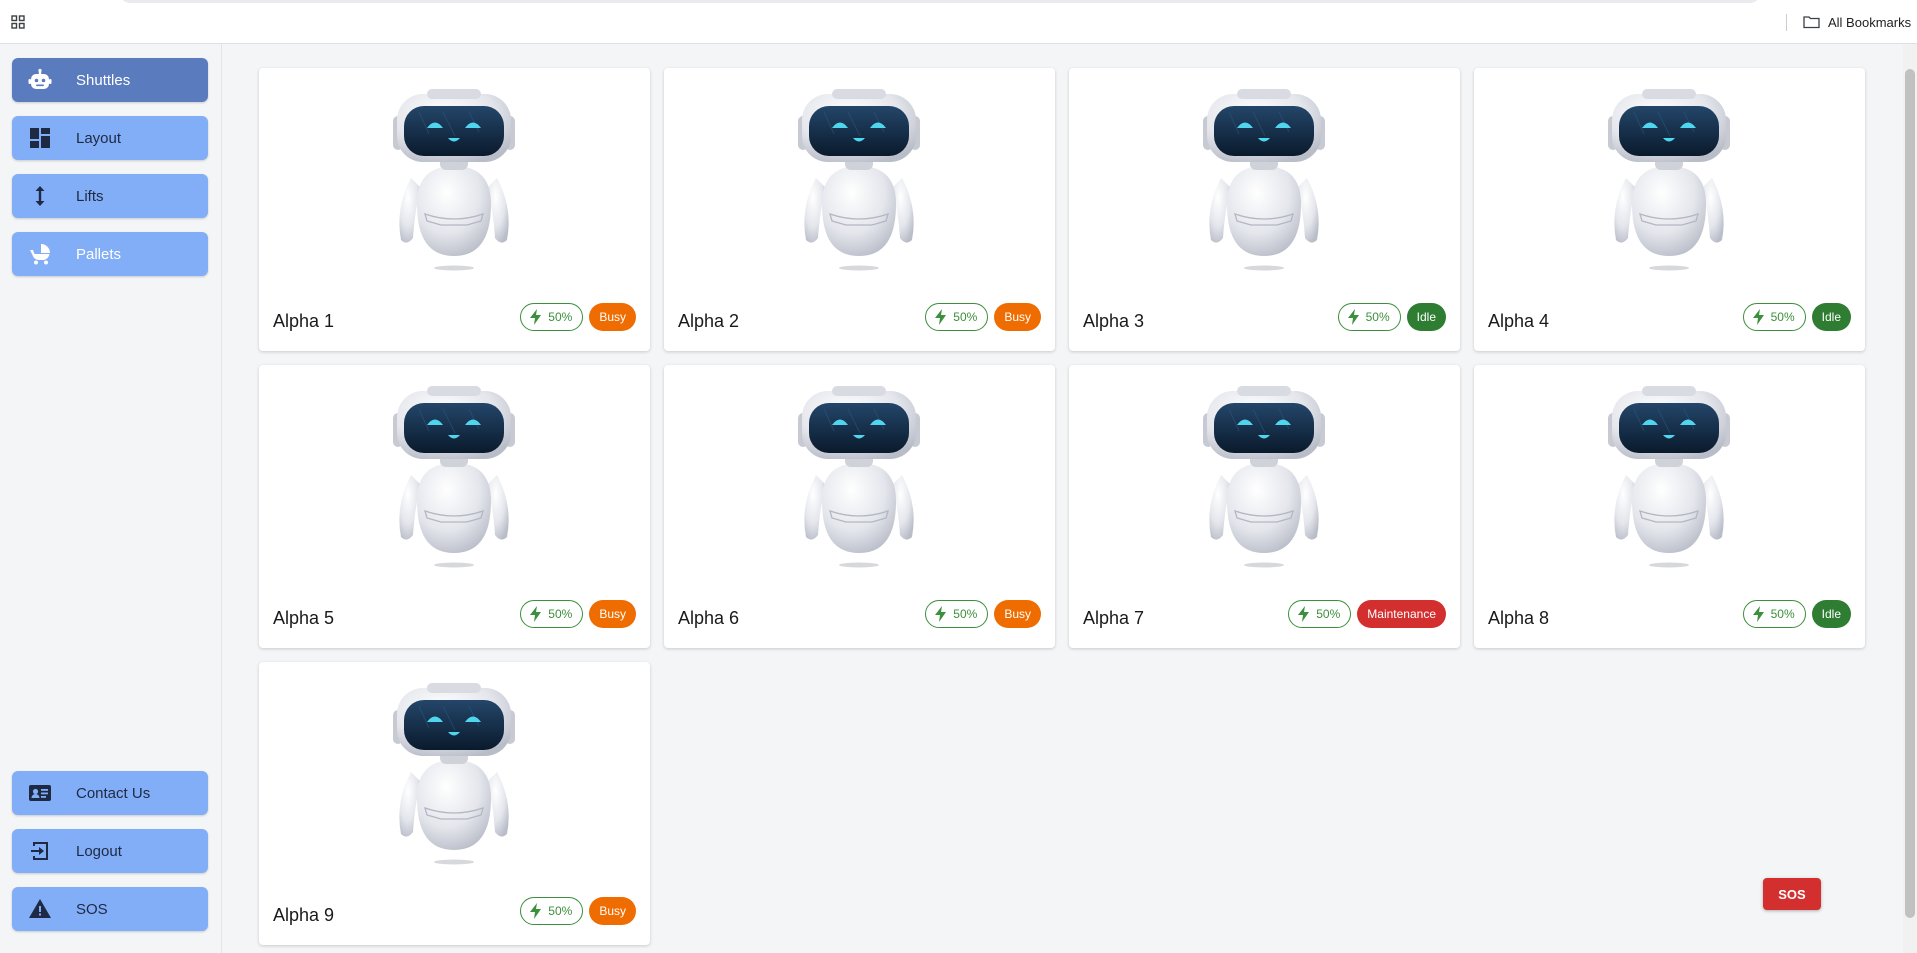 This screenshot has height=953, width=1917. What do you see at coordinates (1910, 493) in the screenshot?
I see `scrollbar-thumb` at bounding box center [1910, 493].